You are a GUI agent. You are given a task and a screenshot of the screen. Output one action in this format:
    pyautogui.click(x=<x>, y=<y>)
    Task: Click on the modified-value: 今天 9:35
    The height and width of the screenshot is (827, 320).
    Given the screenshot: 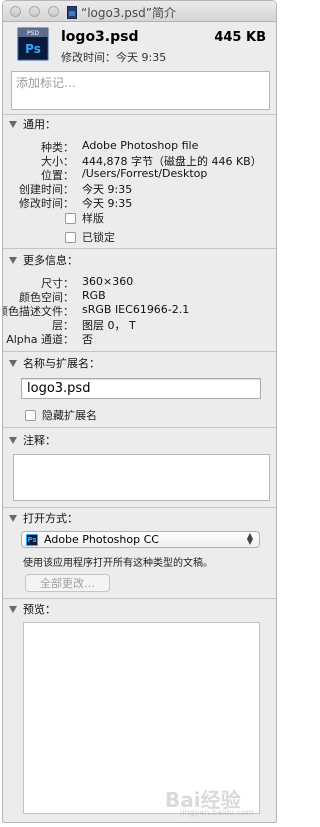 What is the action you would take?
    pyautogui.click(x=141, y=57)
    